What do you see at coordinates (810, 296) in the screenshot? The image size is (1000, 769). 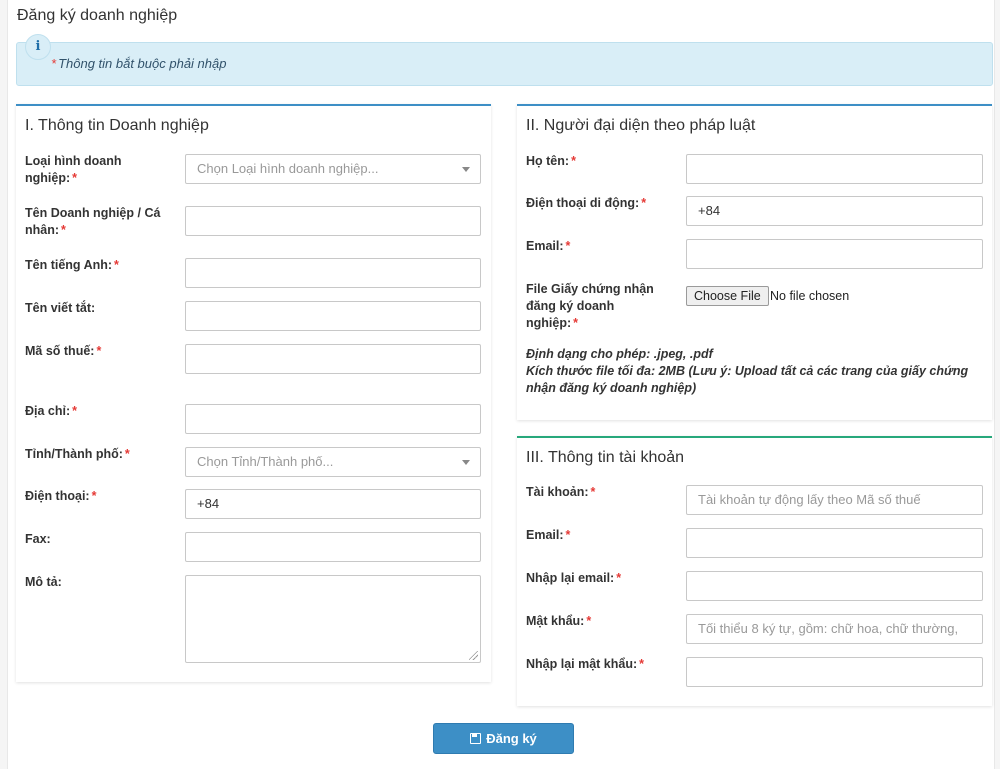 I see `file-status: No file chosen` at bounding box center [810, 296].